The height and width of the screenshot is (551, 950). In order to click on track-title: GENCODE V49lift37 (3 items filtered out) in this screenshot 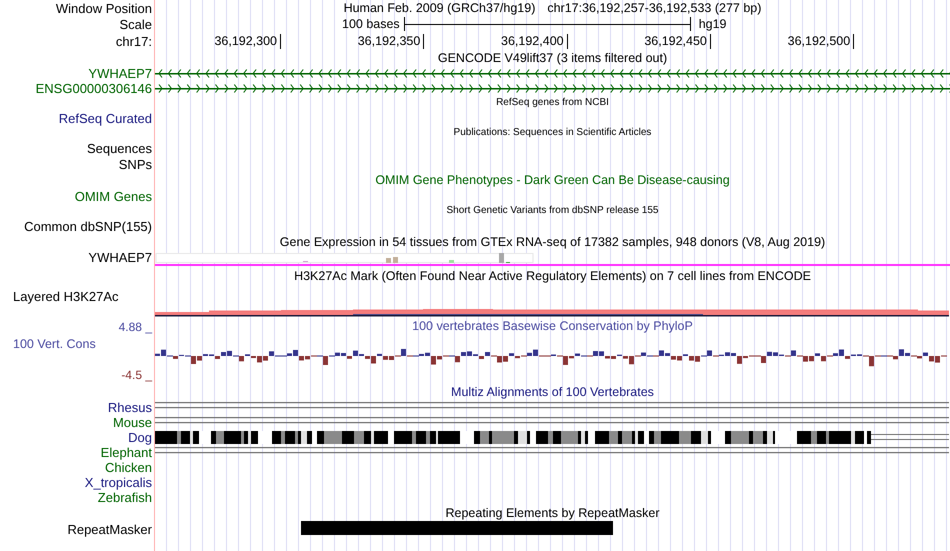, I will do `click(553, 58)`.